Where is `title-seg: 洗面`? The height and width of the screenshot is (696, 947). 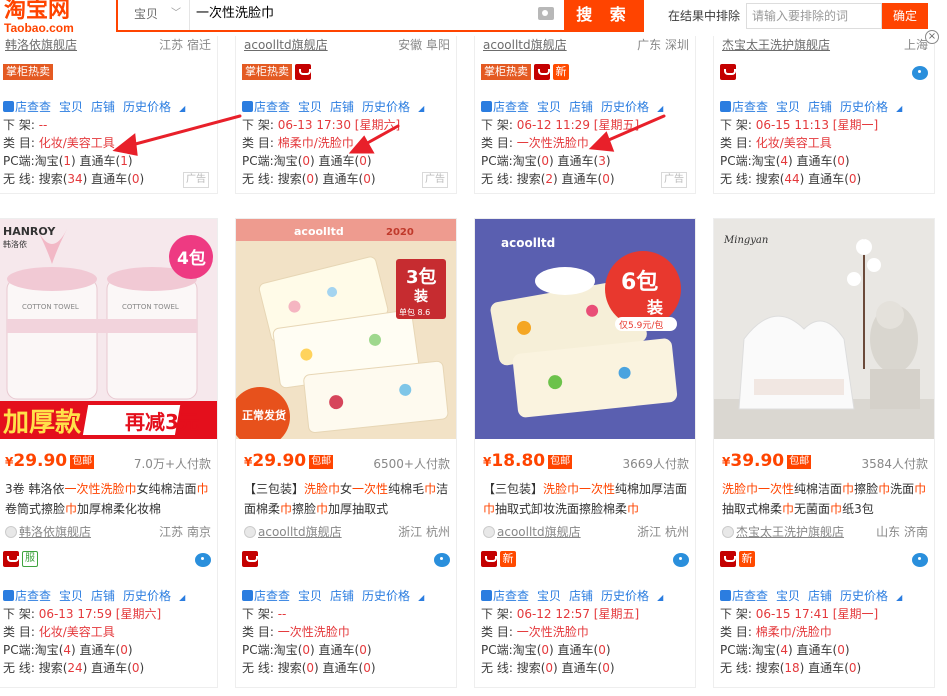 title-seg: 洗面 is located at coordinates (902, 489).